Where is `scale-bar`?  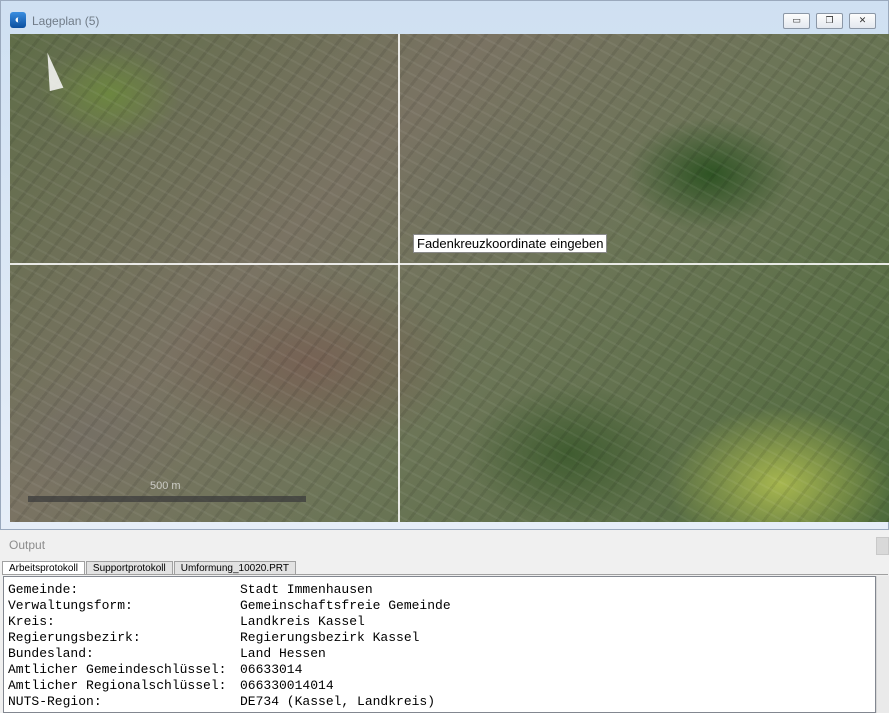
scale-bar is located at coordinates (167, 499).